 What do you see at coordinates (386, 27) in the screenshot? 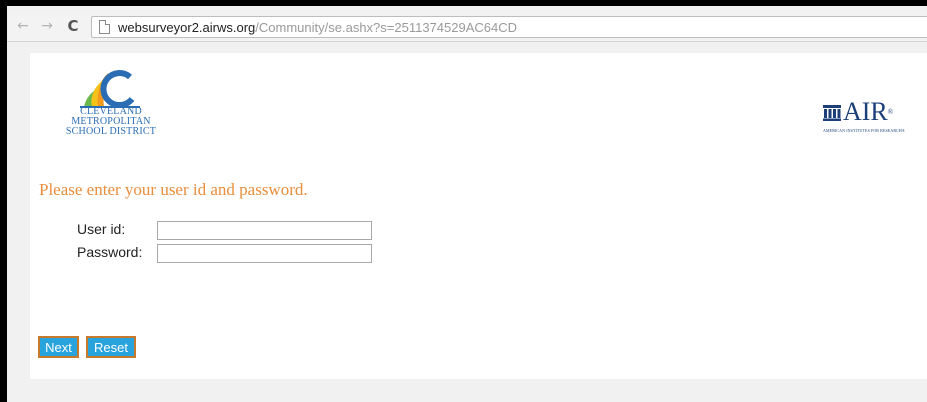
I see `url-path: /Community/se.ashx?s=2511374529AC64CD` at bounding box center [386, 27].